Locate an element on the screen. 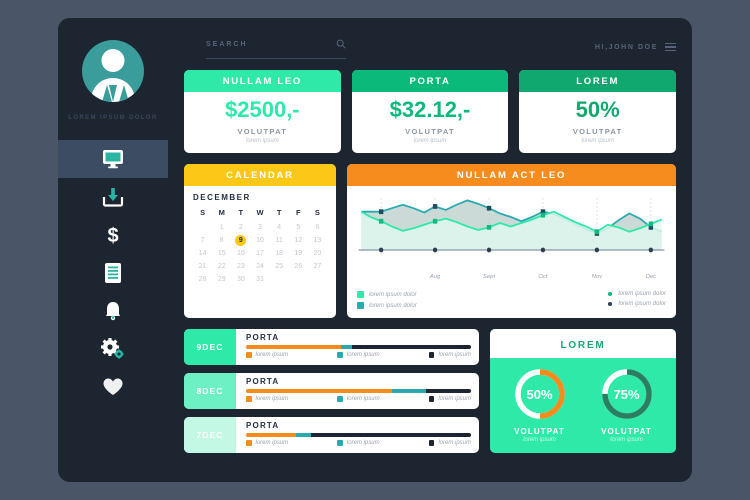 The height and width of the screenshot is (500, 750). search-input: SEARCH is located at coordinates (276, 47).